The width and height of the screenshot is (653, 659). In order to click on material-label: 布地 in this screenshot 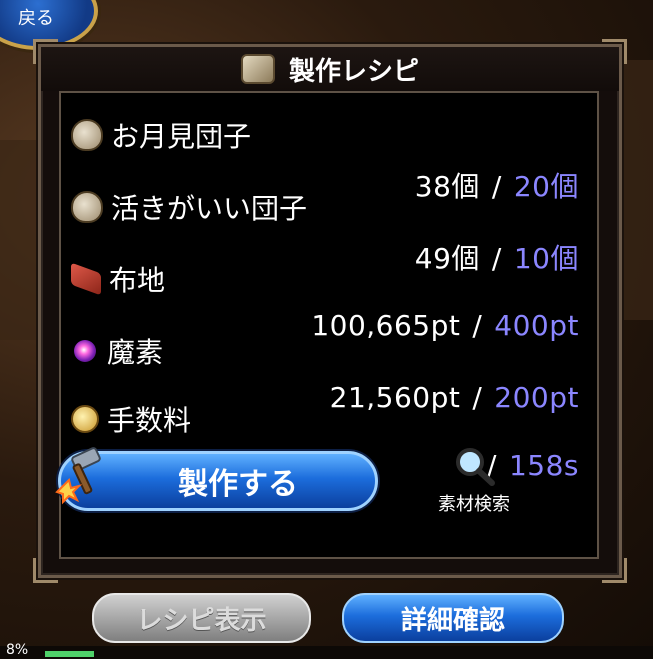, I will do `click(137, 280)`.